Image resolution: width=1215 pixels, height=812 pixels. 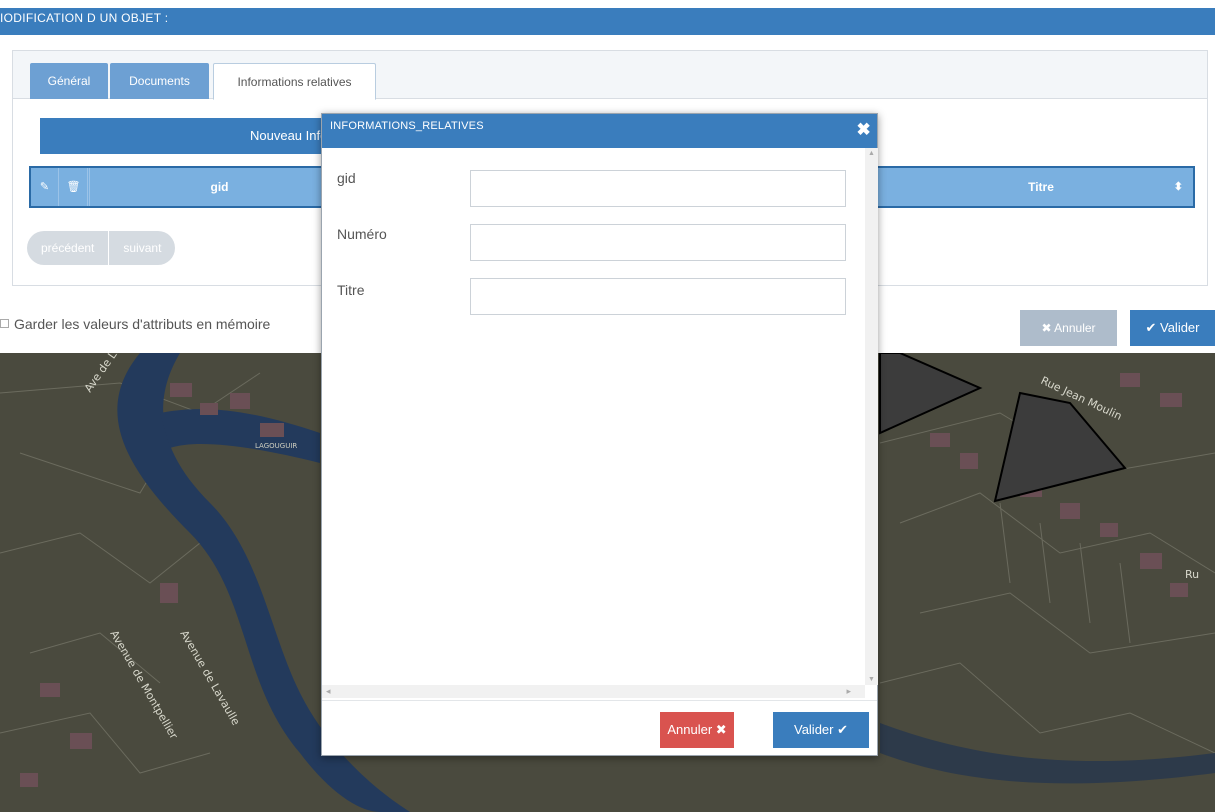 What do you see at coordinates (658, 242) in the screenshot?
I see `numero-input` at bounding box center [658, 242].